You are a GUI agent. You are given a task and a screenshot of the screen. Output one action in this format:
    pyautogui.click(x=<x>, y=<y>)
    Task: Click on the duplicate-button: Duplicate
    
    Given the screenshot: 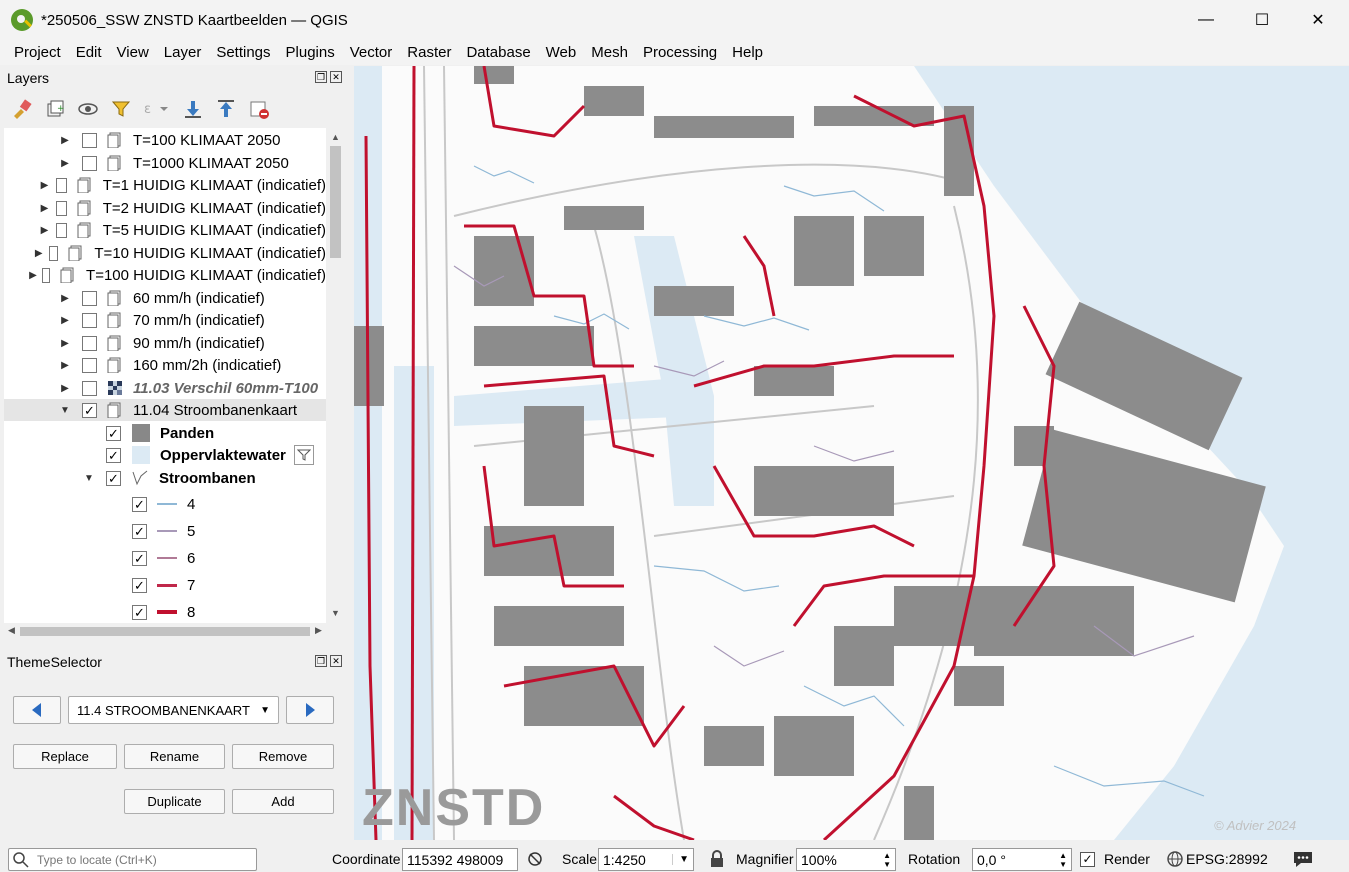 What is the action you would take?
    pyautogui.click(x=174, y=801)
    